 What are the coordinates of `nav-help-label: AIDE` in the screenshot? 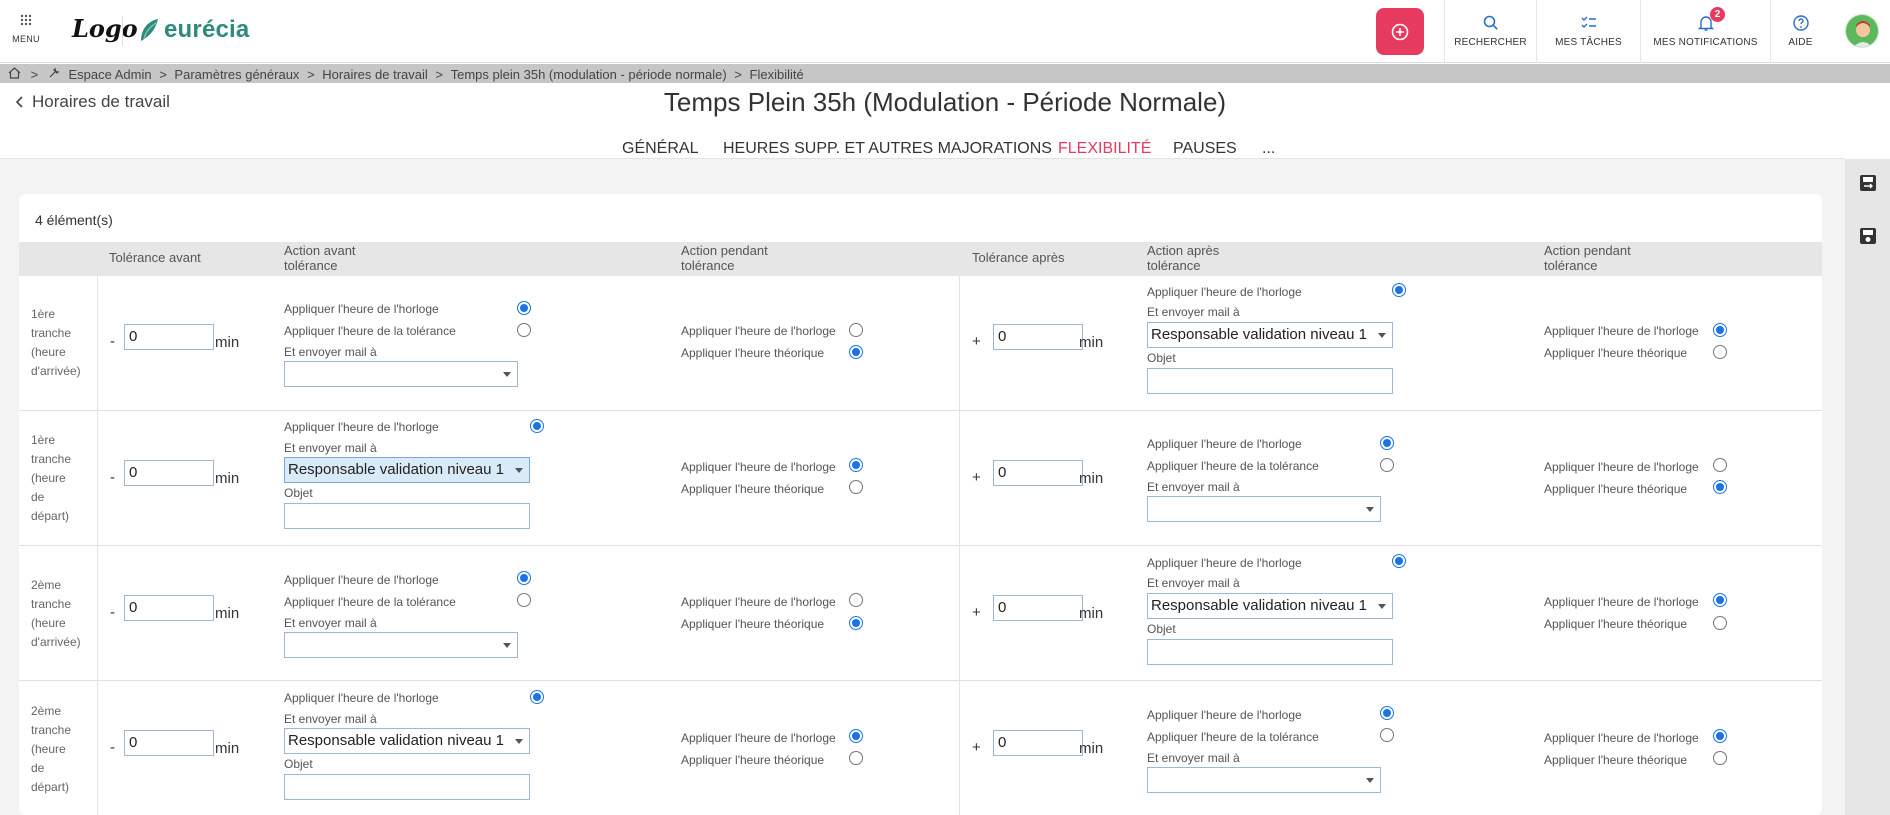 It's located at (1800, 42).